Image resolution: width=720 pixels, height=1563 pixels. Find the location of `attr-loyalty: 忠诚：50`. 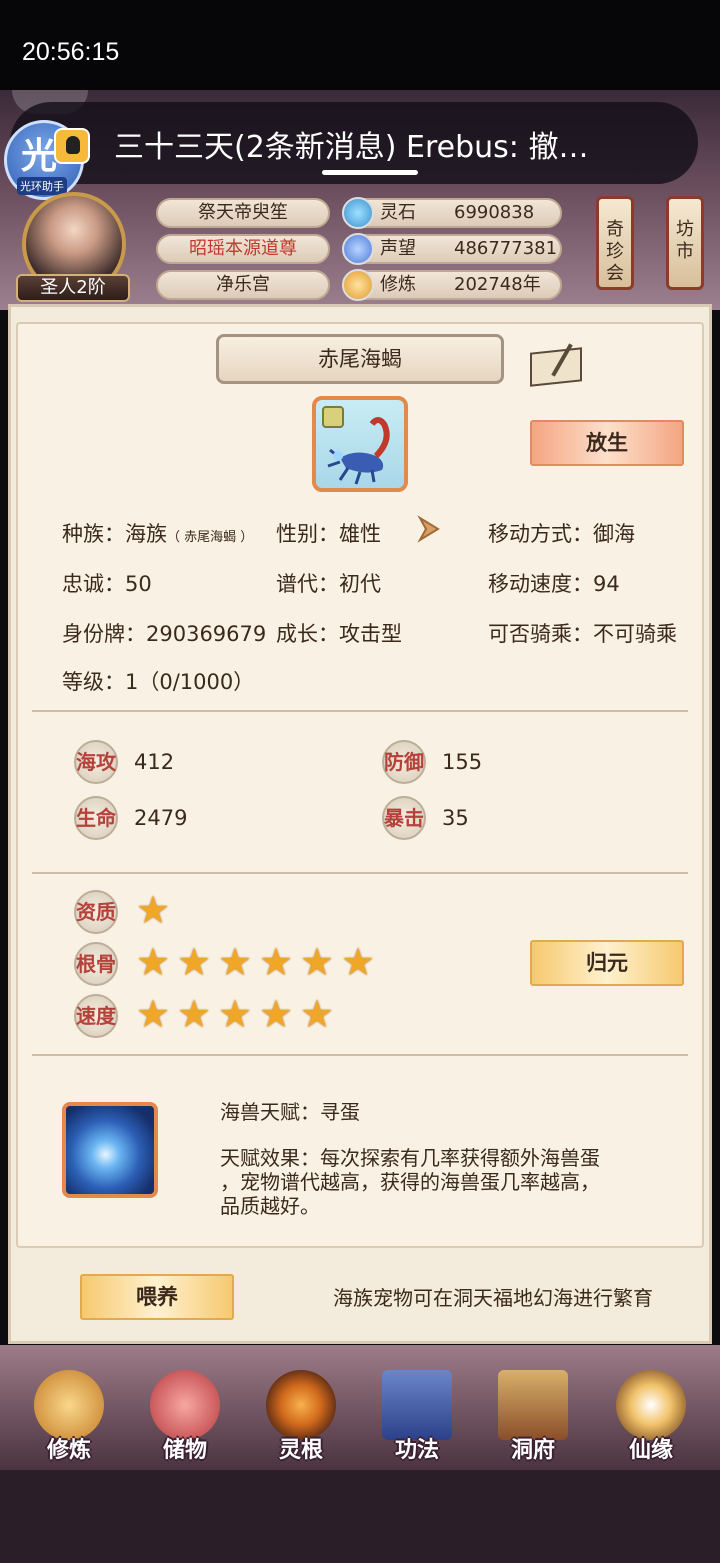

attr-loyalty: 忠诚：50 is located at coordinates (107, 583).